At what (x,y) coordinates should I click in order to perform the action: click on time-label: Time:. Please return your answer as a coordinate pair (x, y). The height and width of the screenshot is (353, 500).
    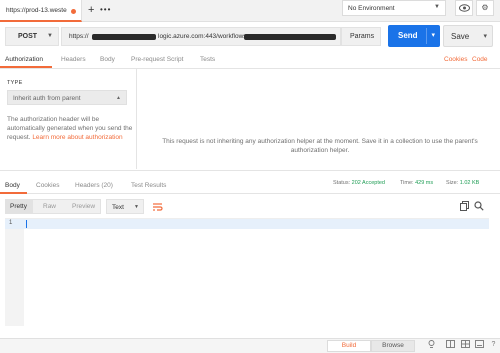
    Looking at the image, I should click on (407, 183).